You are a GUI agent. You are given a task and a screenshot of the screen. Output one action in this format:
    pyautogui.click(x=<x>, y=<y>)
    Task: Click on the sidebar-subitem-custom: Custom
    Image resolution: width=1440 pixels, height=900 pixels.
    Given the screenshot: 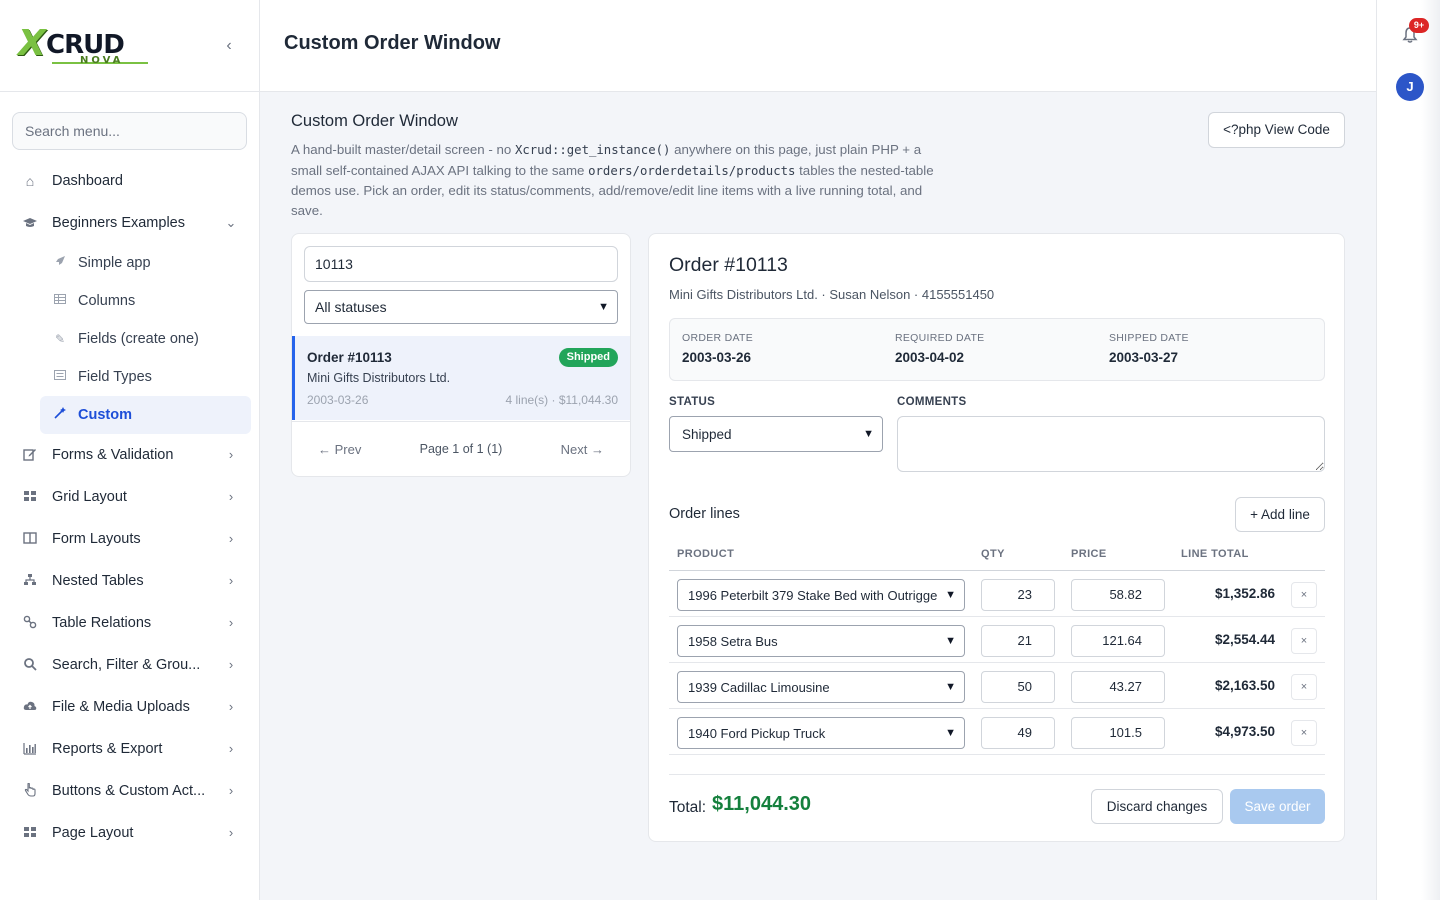 What is the action you would take?
    pyautogui.click(x=145, y=415)
    